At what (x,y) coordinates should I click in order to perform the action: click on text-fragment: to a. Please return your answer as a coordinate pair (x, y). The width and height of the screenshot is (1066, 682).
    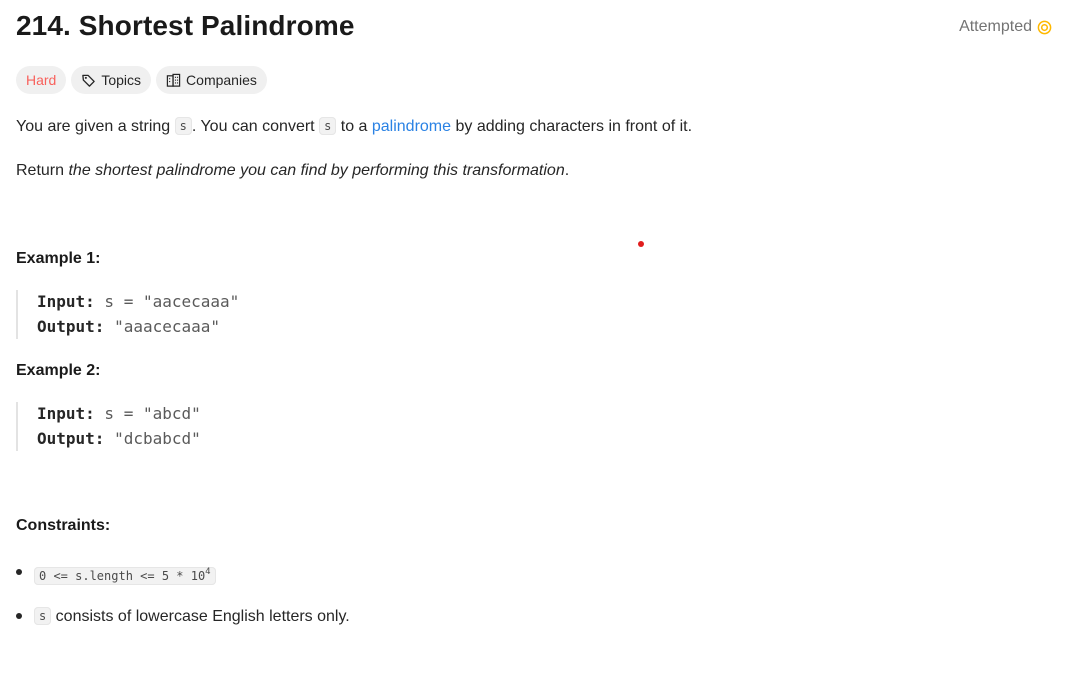
    Looking at the image, I should click on (354, 126).